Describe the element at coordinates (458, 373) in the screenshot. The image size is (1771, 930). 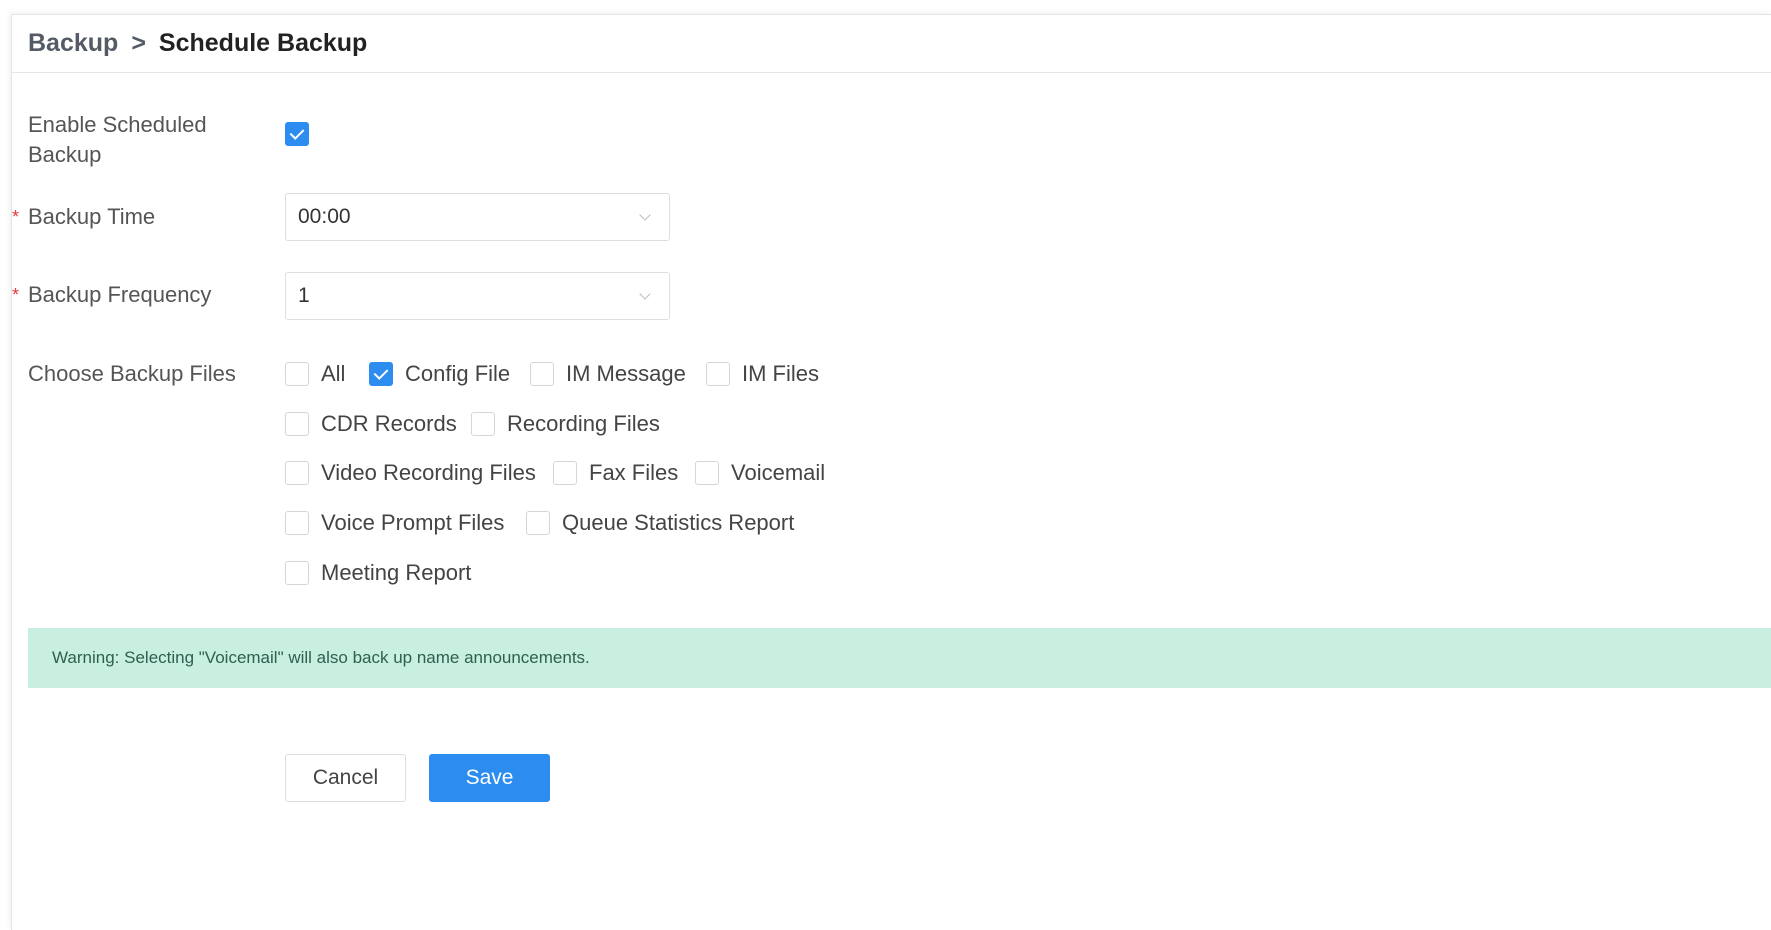
I see `option-label: Config File` at that location.